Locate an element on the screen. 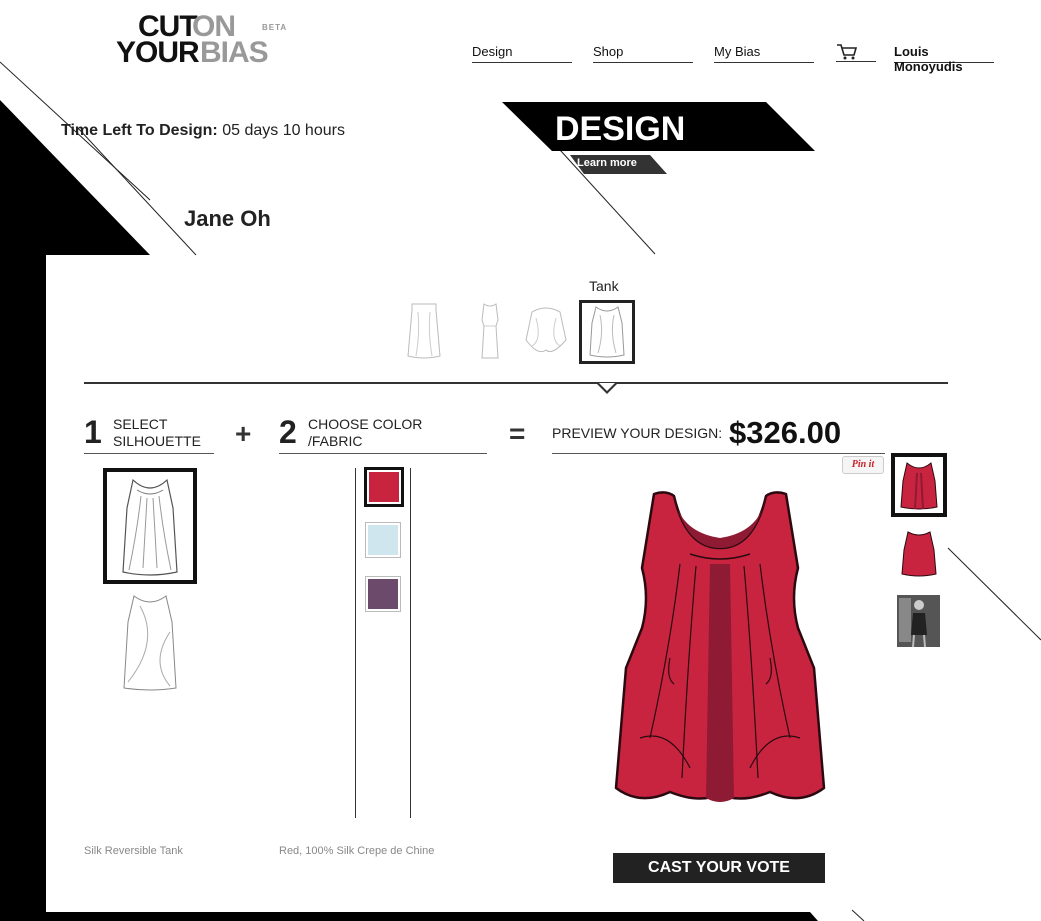 The width and height of the screenshot is (1041, 921). cart-button is located at coordinates (856, 52).